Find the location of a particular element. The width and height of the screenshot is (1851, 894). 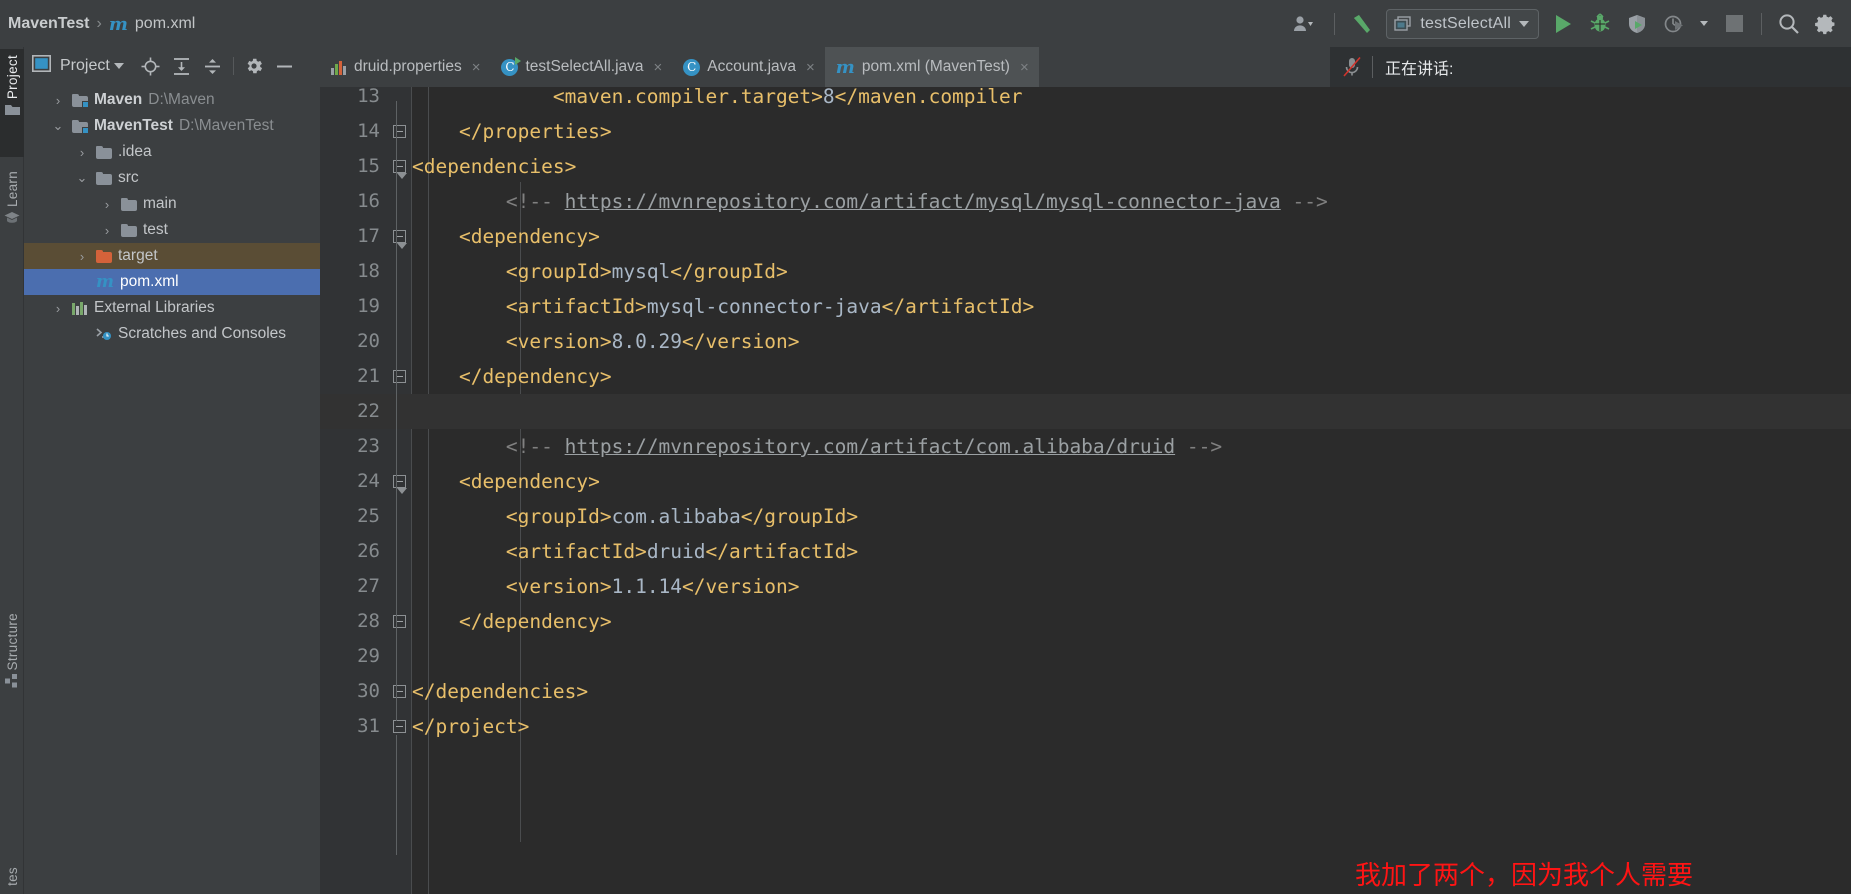

profiler-dropdown is located at coordinates (1704, 24).